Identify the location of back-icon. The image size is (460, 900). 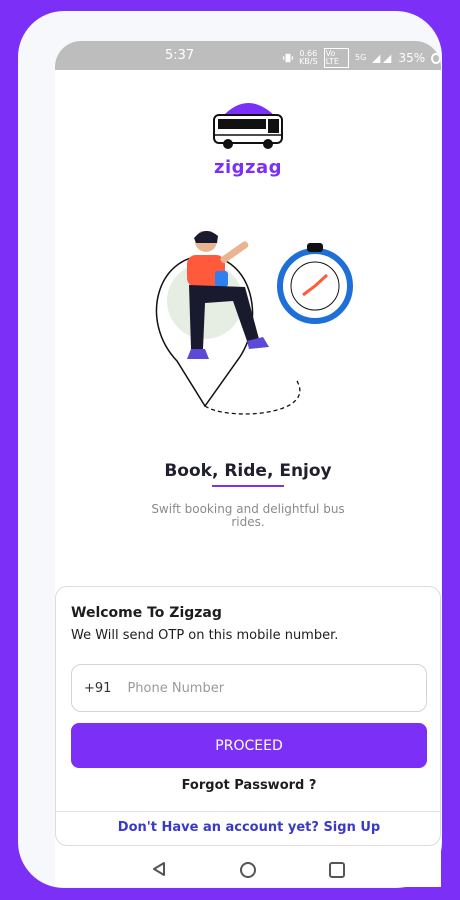
(159, 869).